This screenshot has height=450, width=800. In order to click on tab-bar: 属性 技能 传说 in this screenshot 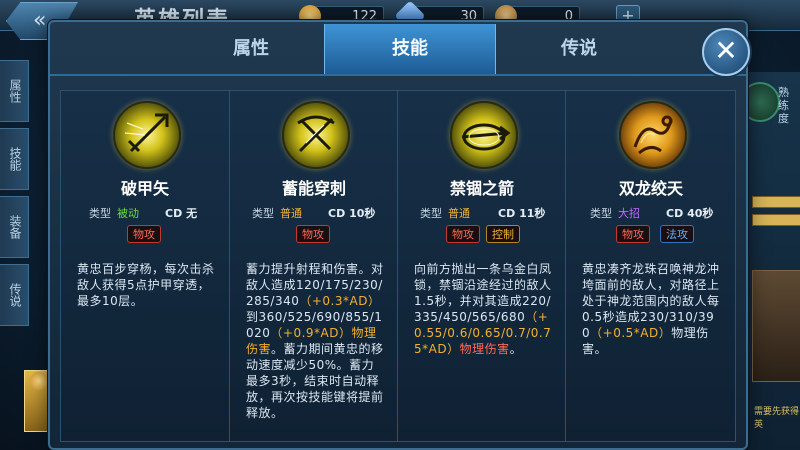, I will do `click(392, 49)`.